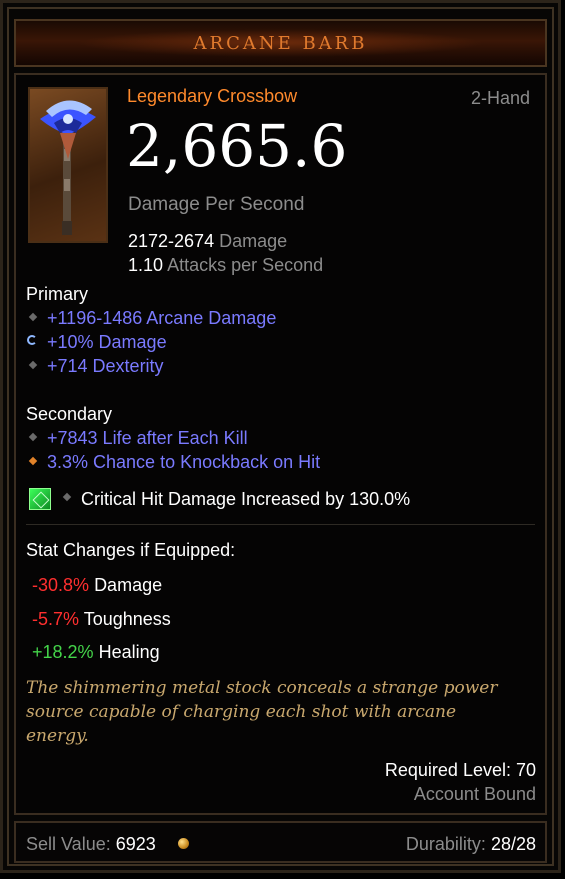  I want to click on stat-change-row: -5.7% Toughness, so click(101, 619).